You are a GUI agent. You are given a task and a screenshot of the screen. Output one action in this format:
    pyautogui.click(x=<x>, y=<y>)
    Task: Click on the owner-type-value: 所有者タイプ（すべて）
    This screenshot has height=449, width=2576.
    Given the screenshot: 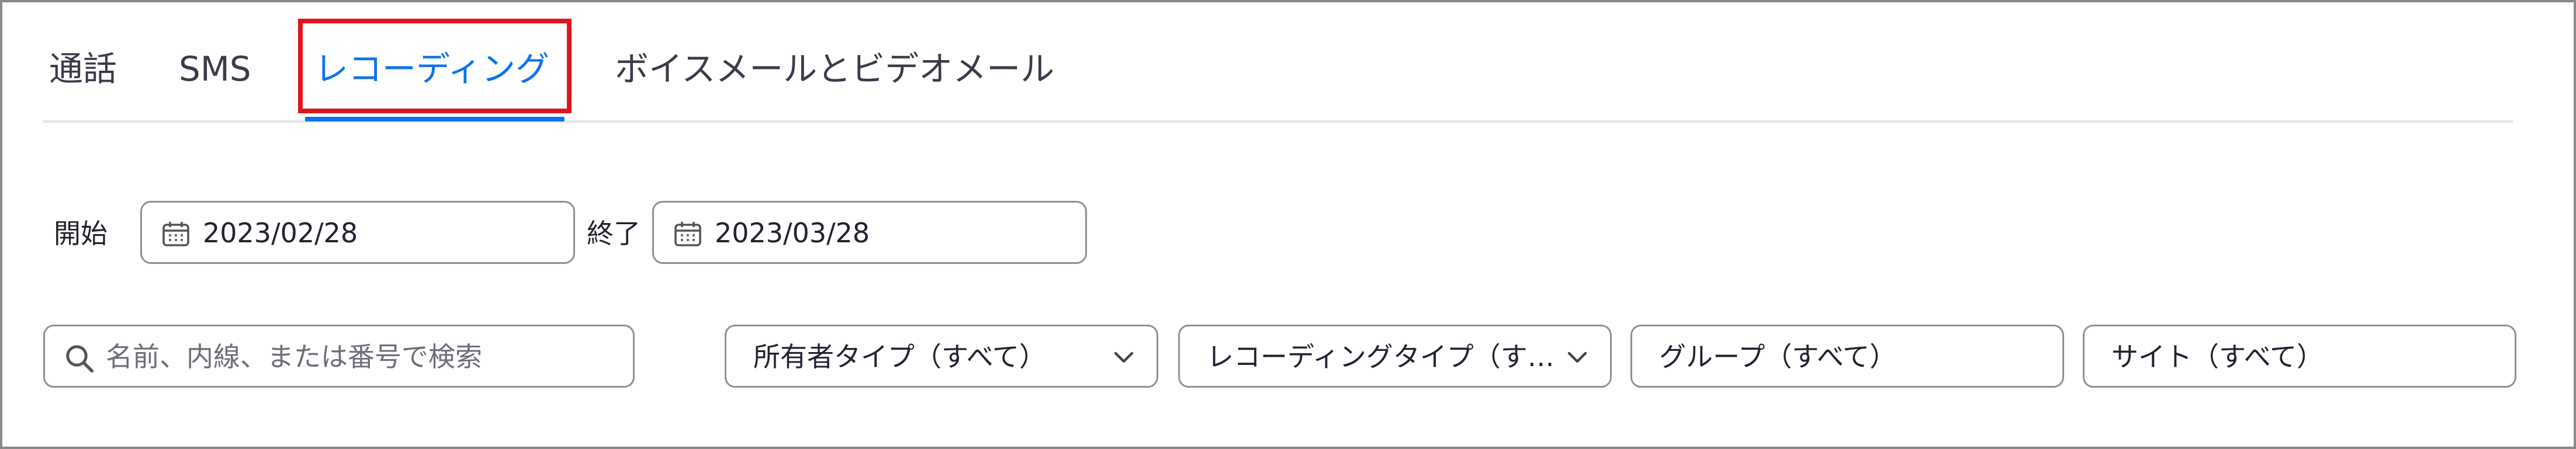 What is the action you would take?
    pyautogui.click(x=900, y=357)
    